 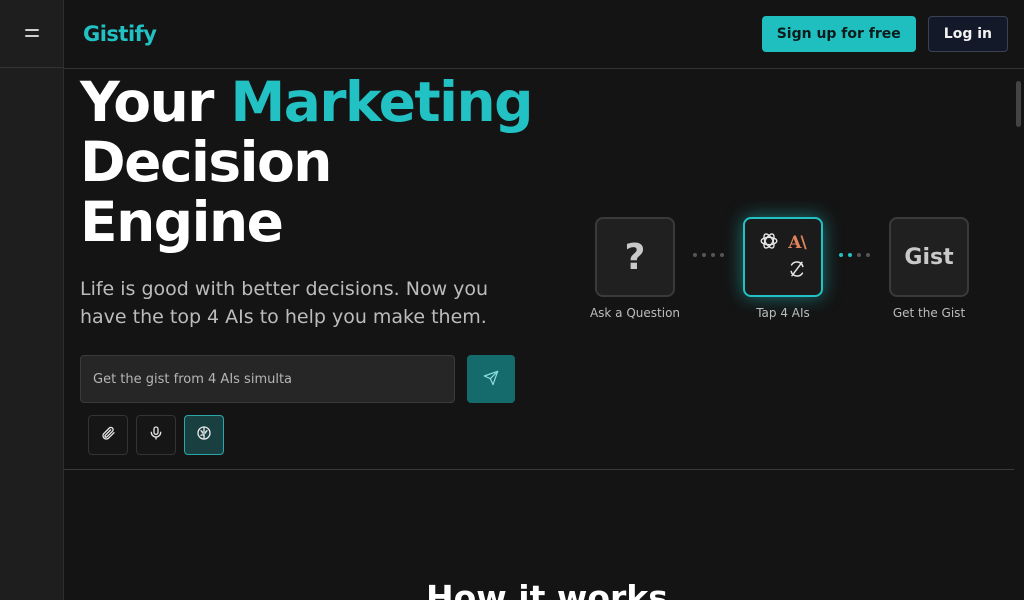 What do you see at coordinates (769, 271) in the screenshot?
I see `empty-cell` at bounding box center [769, 271].